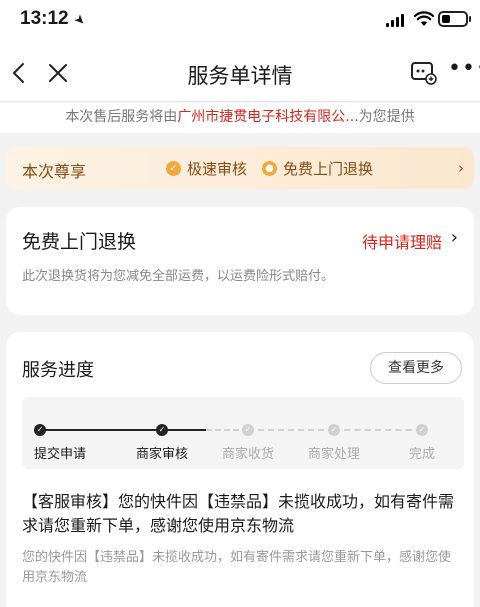 This screenshot has height=607, width=480. What do you see at coordinates (178, 276) in the screenshot?
I see `return-card-desc: 此次退换货将为您减免全部运费，以运费险形式赔付。` at bounding box center [178, 276].